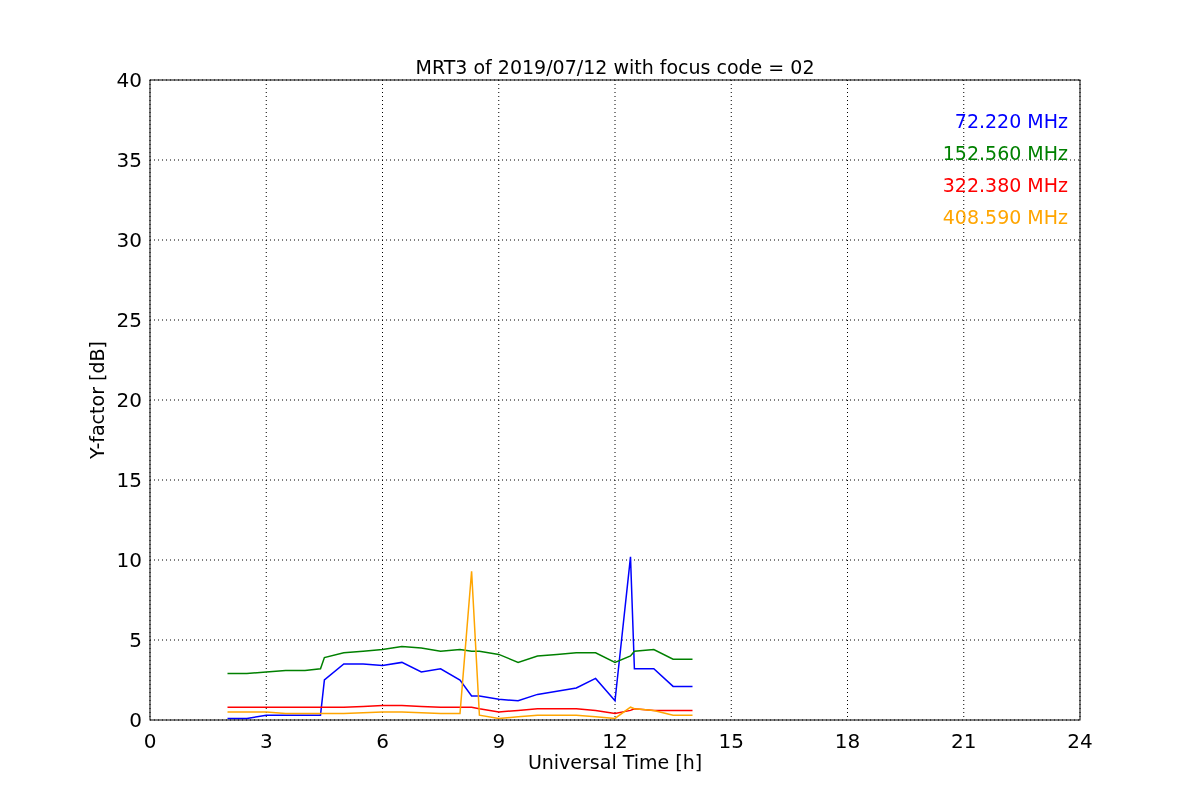 The height and width of the screenshot is (800, 1200). I want to click on y-tick-label: 15, so click(129, 480).